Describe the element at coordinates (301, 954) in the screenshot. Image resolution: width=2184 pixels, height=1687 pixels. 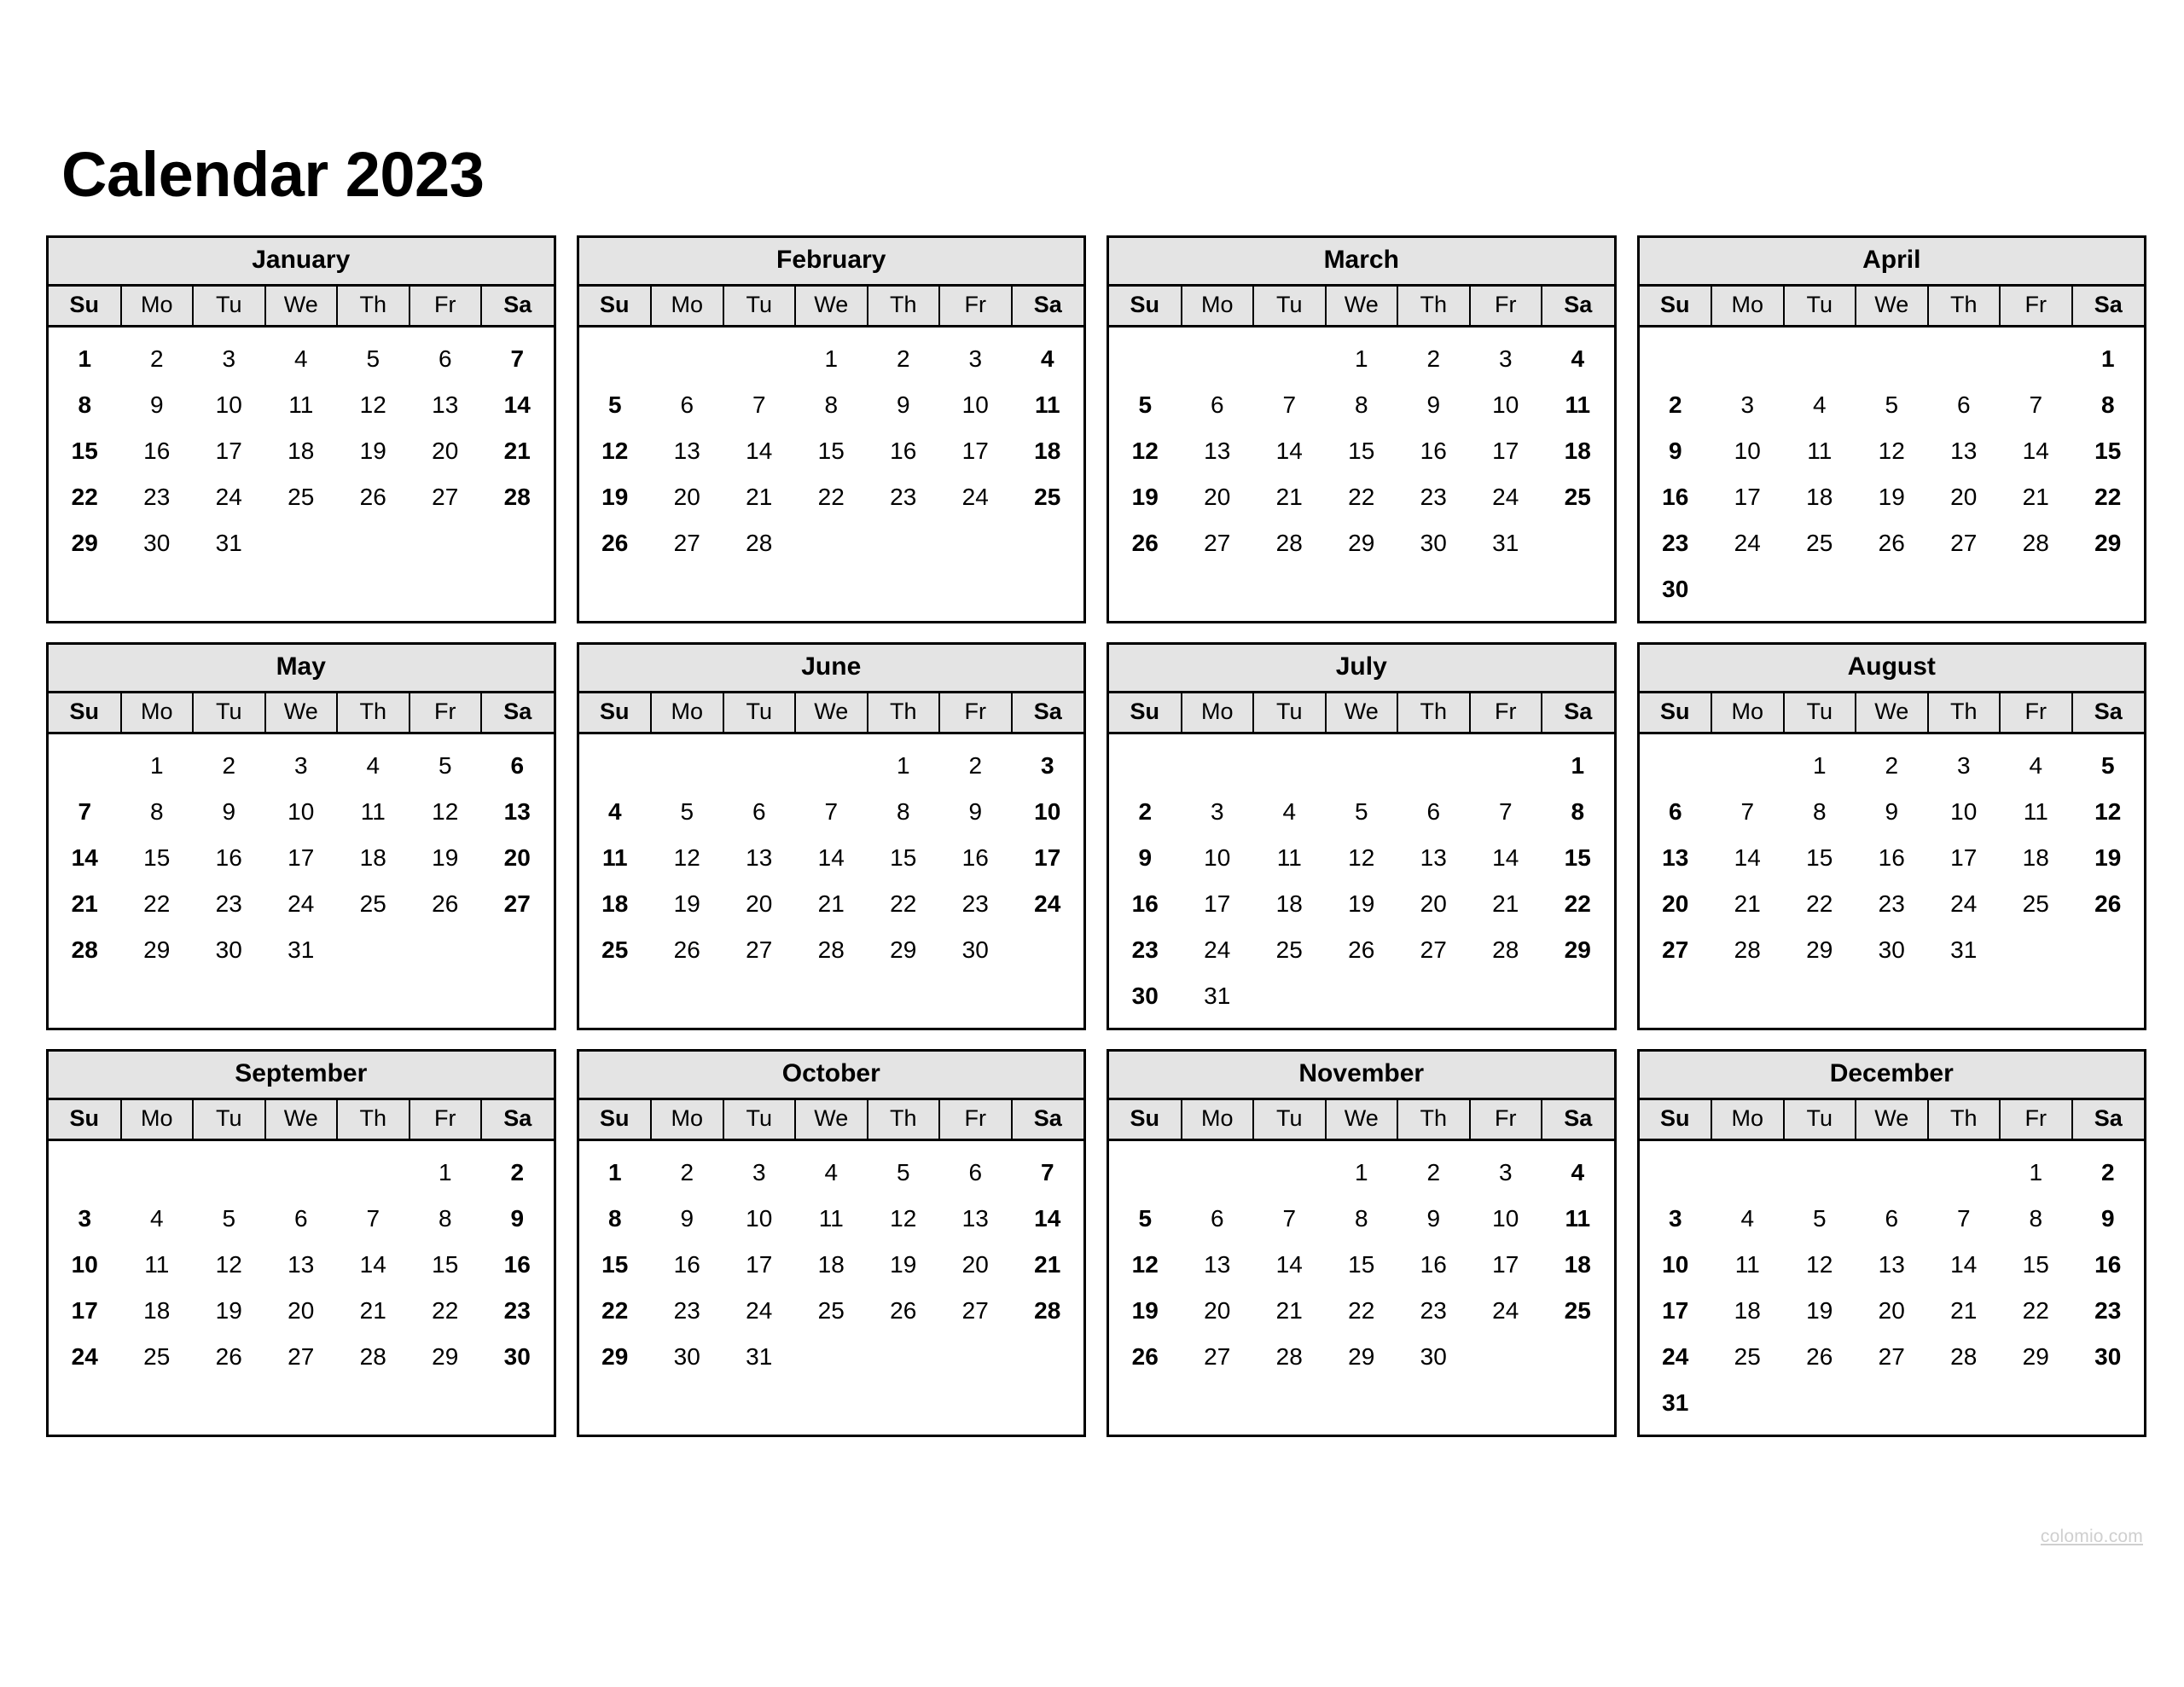
I see `day-cell: 31` at that location.